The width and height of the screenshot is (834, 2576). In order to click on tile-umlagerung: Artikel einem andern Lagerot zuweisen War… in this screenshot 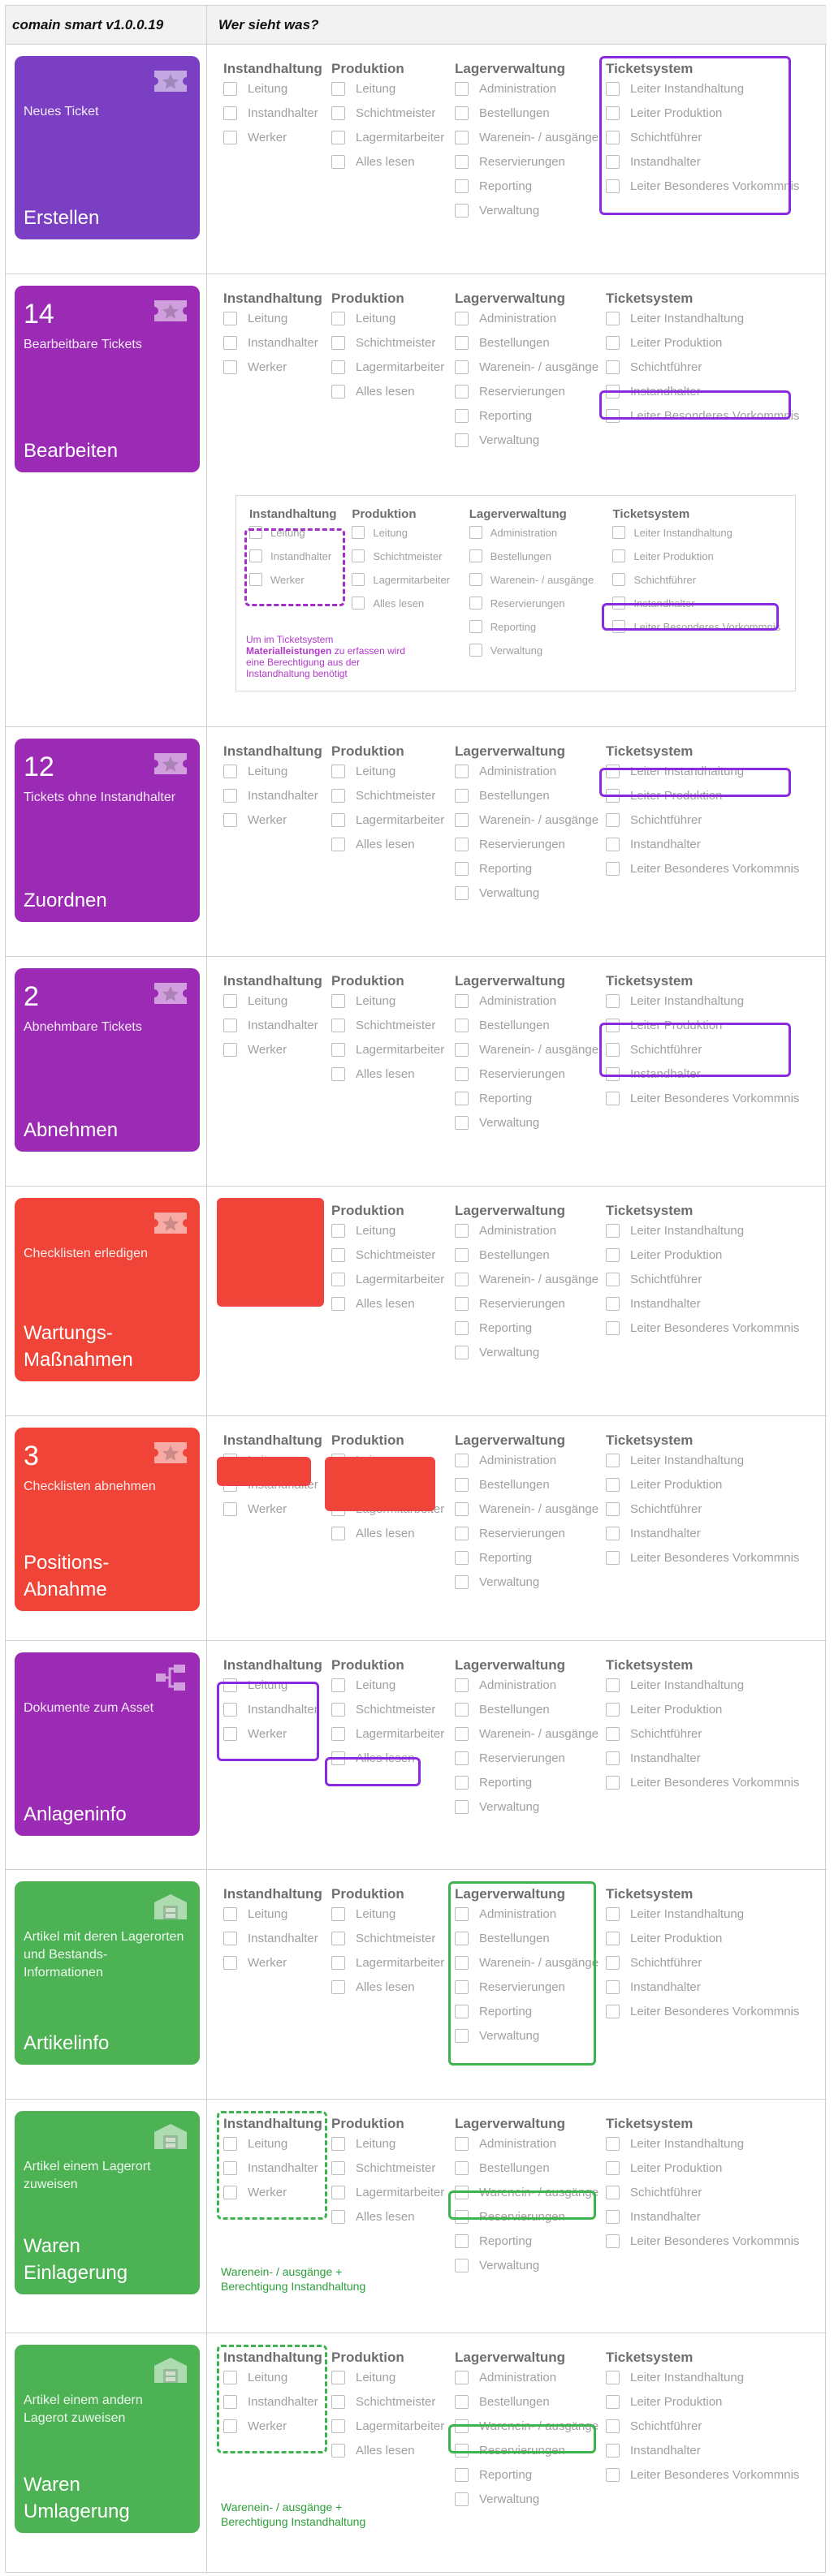, I will do `click(107, 2439)`.